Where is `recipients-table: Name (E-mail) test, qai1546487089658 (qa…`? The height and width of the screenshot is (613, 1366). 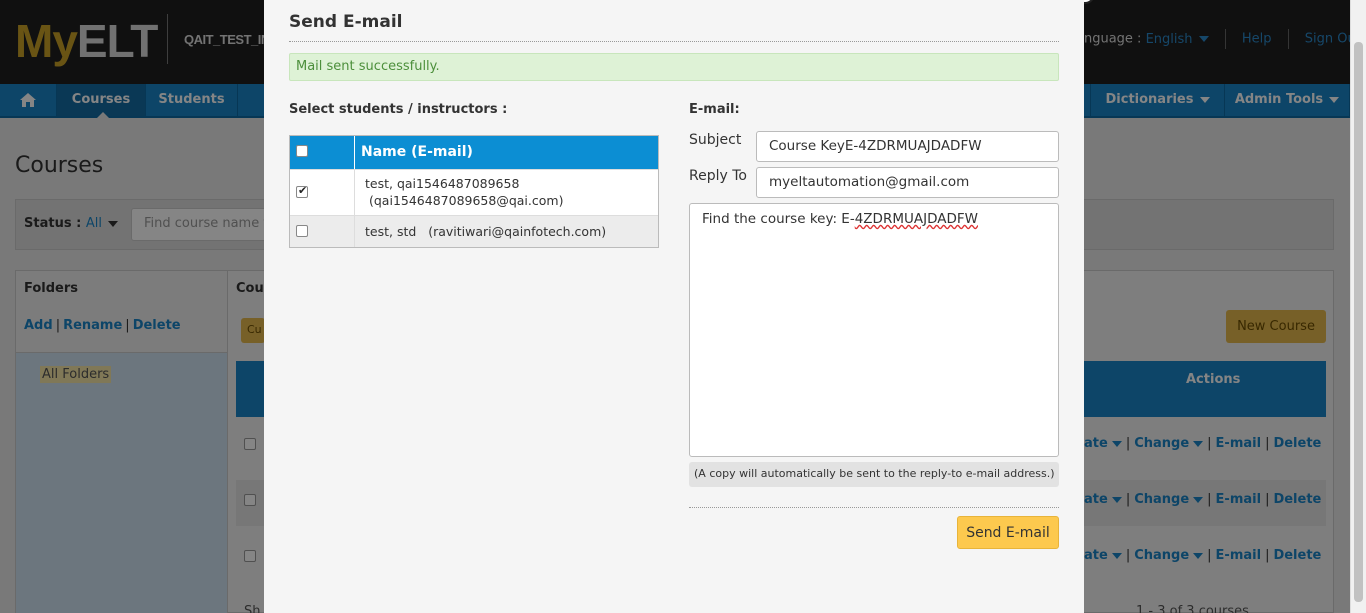 recipients-table: Name (E-mail) test, qai1546487089658 (qa… is located at coordinates (474, 191).